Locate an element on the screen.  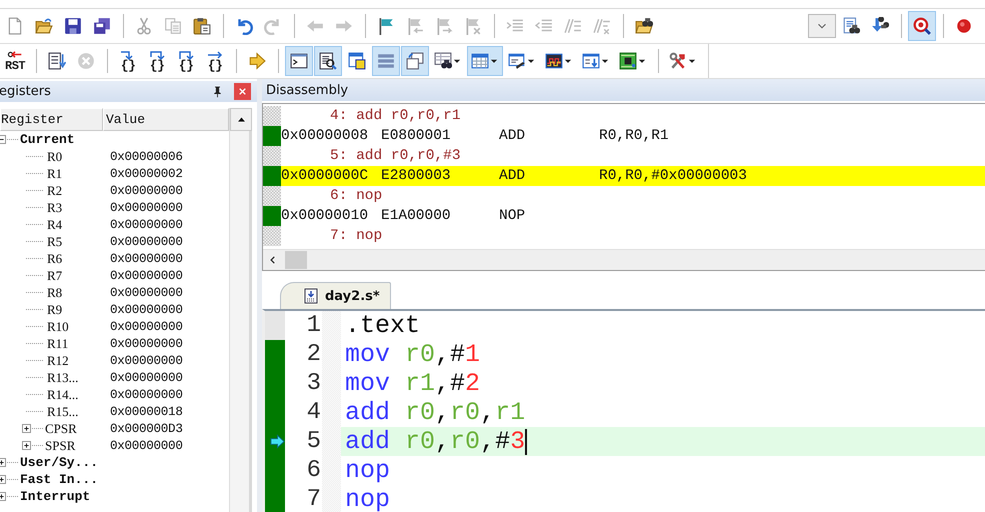
register-name: R8 is located at coordinates (54, 292).